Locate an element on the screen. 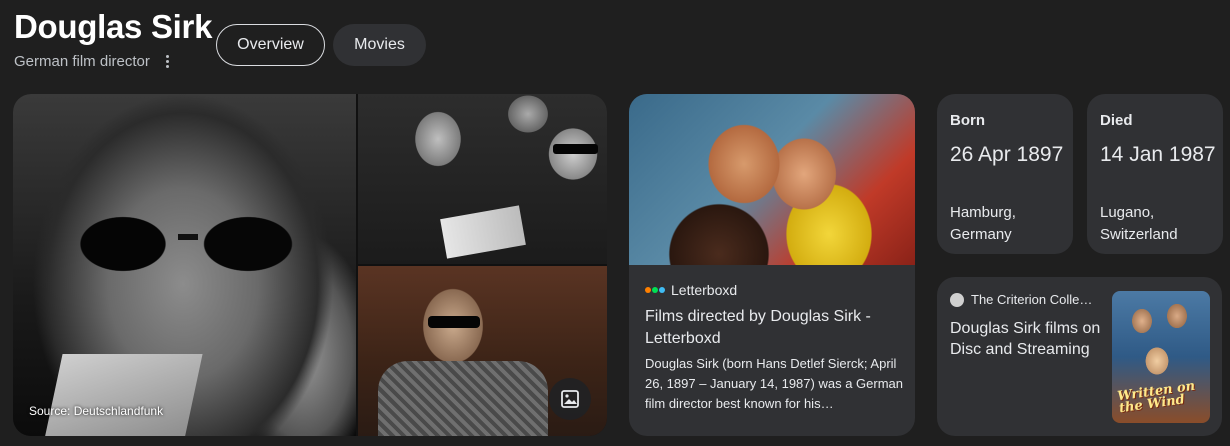 This screenshot has width=1230, height=446. interview-photo-image is located at coordinates (482, 351).